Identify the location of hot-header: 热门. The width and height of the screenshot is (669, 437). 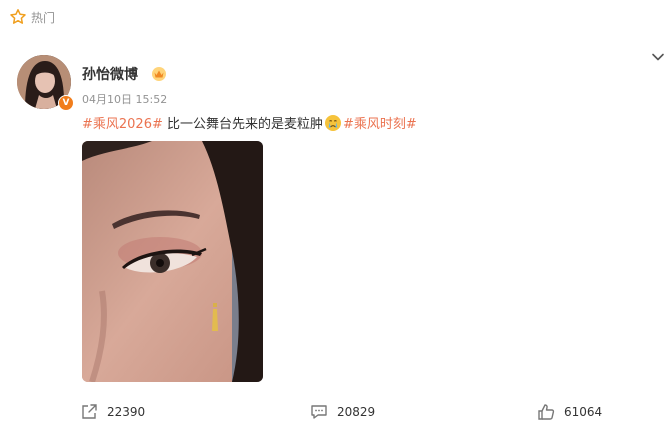
(32, 17).